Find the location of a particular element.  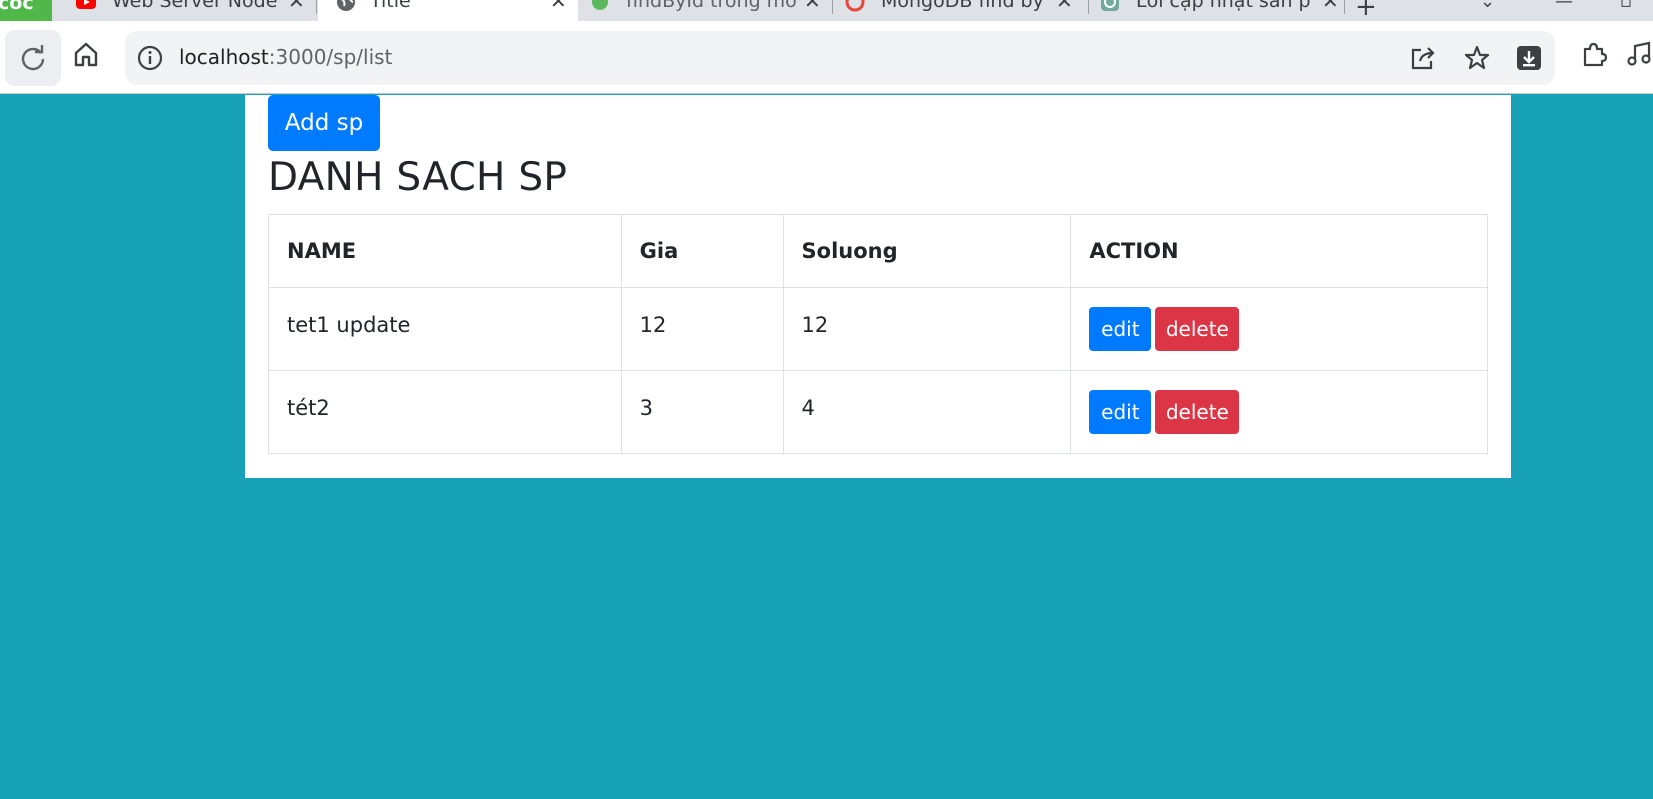

home-button is located at coordinates (86, 54).